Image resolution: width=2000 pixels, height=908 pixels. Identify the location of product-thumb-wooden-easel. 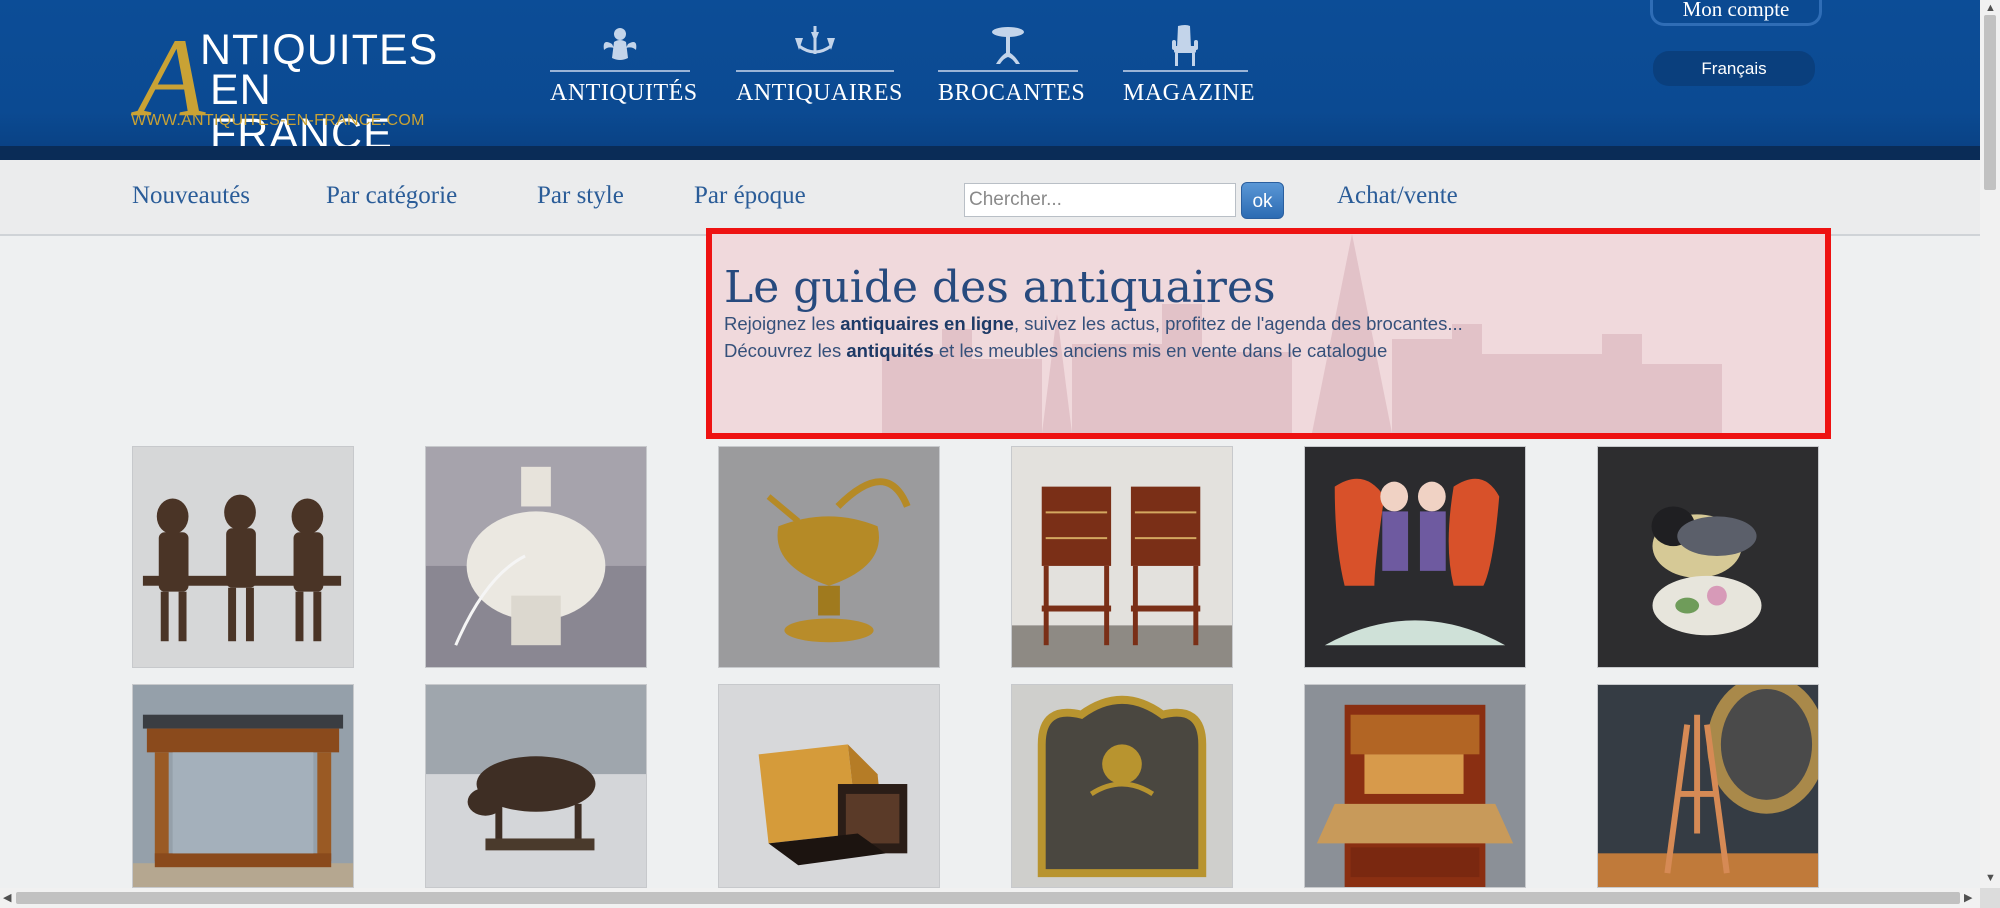
(1708, 786).